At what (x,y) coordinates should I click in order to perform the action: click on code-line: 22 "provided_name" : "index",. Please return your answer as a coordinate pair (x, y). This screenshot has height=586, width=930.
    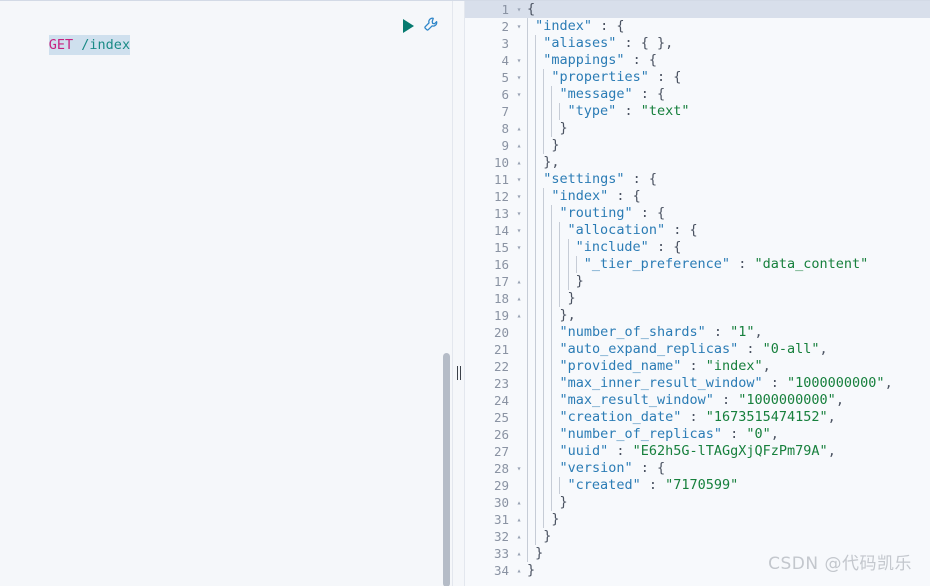
    Looking at the image, I should click on (697, 366).